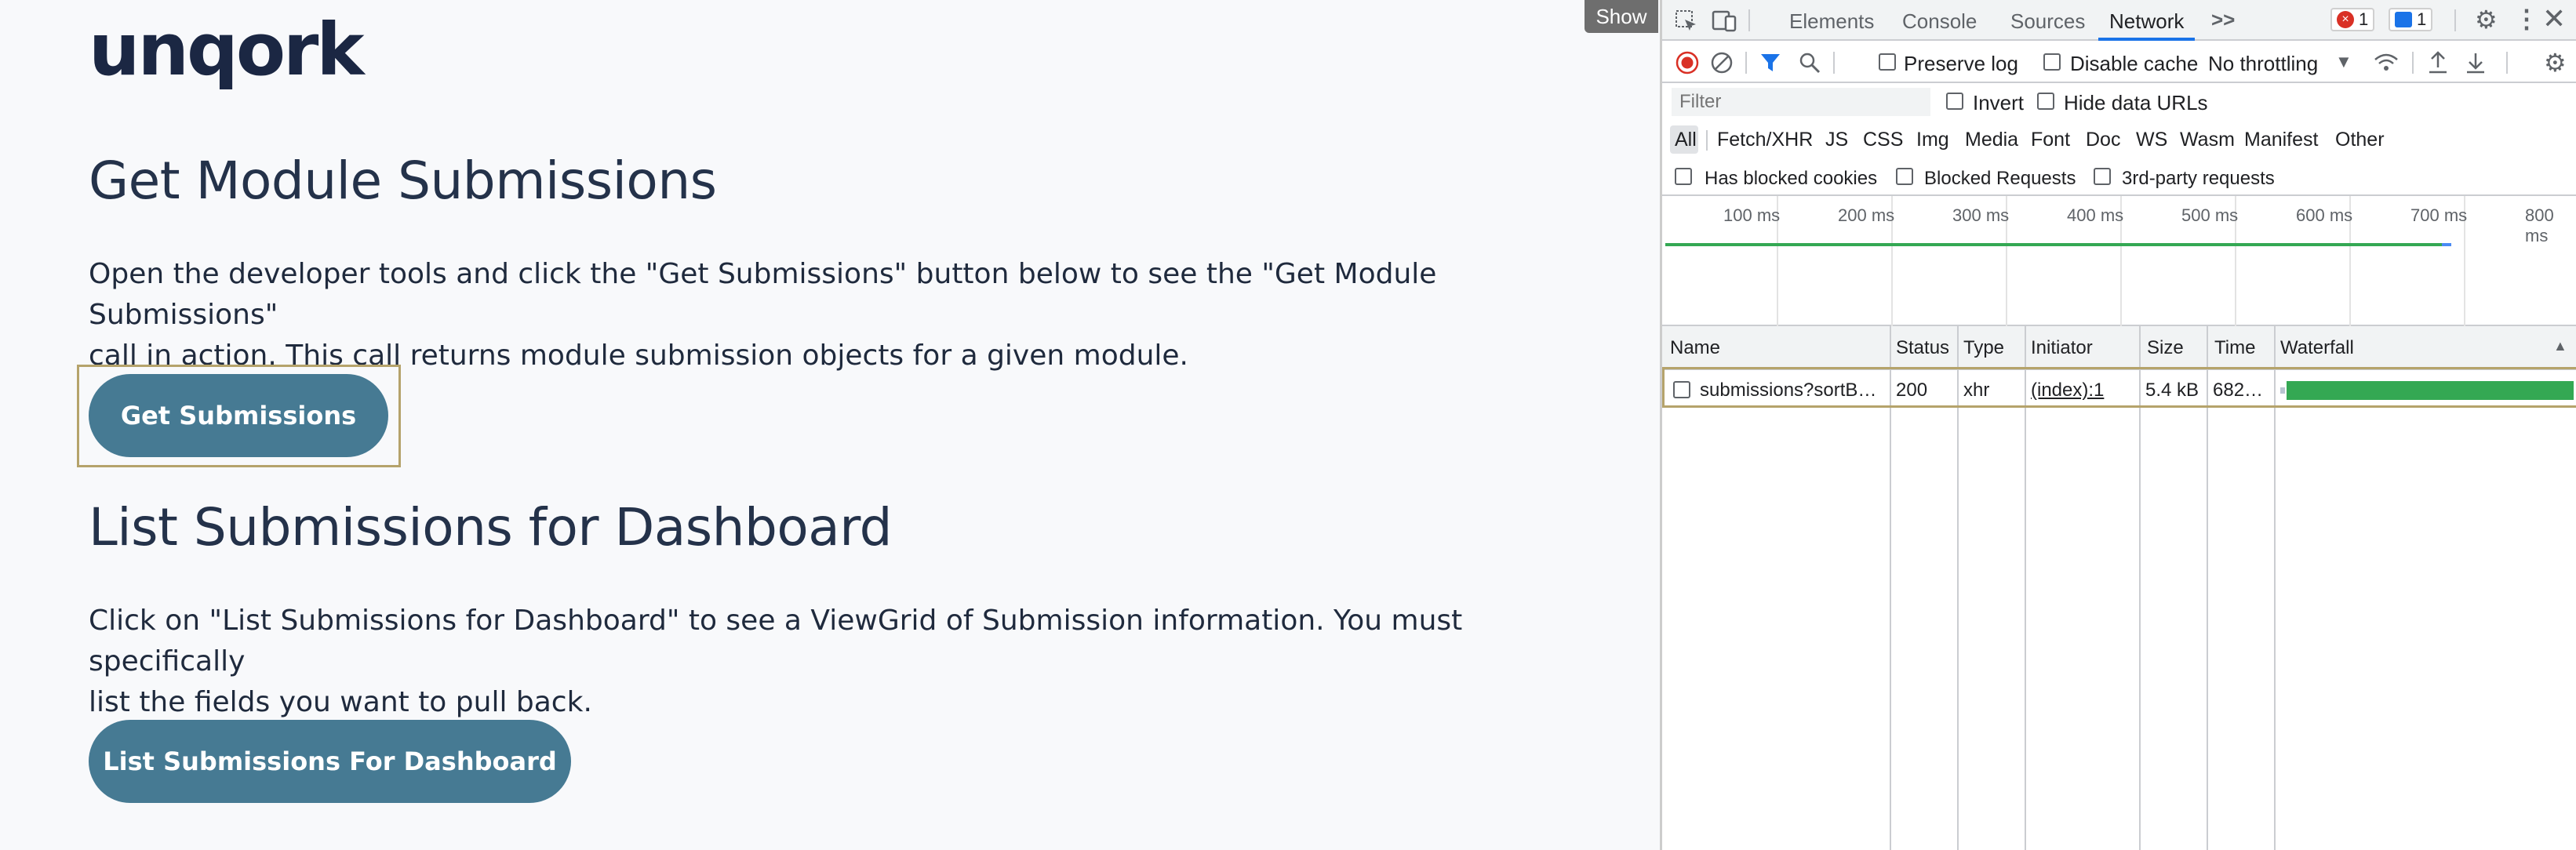 The width and height of the screenshot is (2576, 850). I want to click on filter-icon, so click(1770, 63).